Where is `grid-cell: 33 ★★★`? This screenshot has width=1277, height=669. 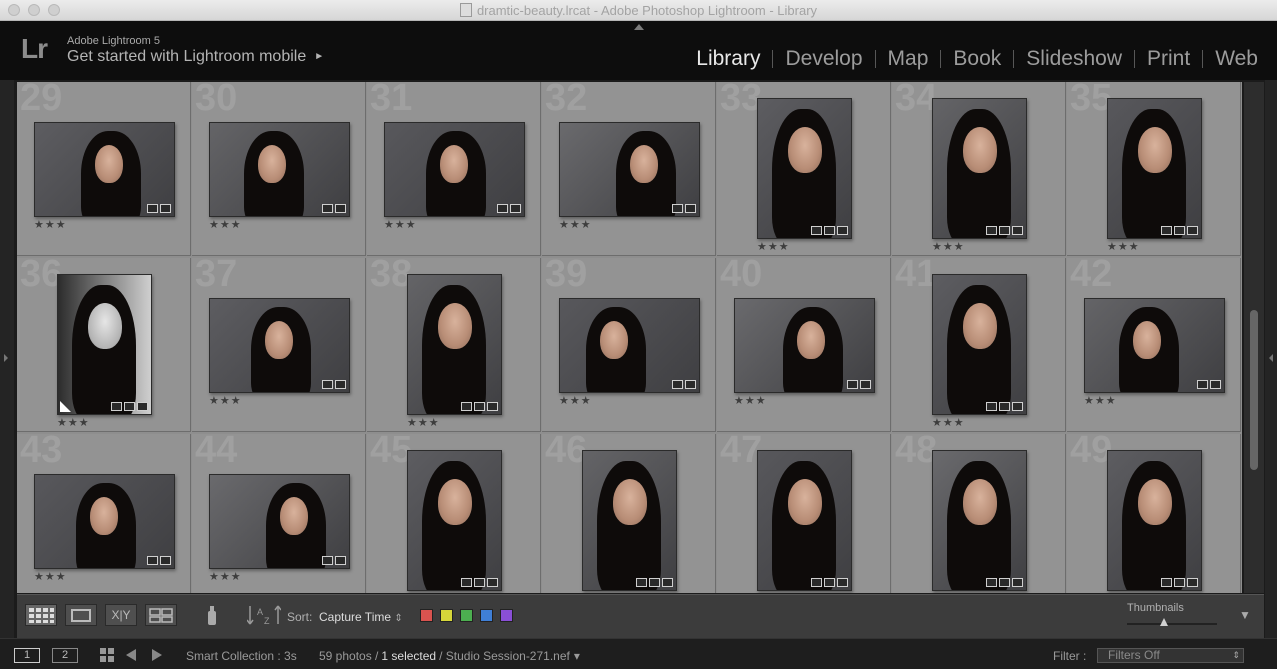 grid-cell: 33 ★★★ is located at coordinates (804, 169).